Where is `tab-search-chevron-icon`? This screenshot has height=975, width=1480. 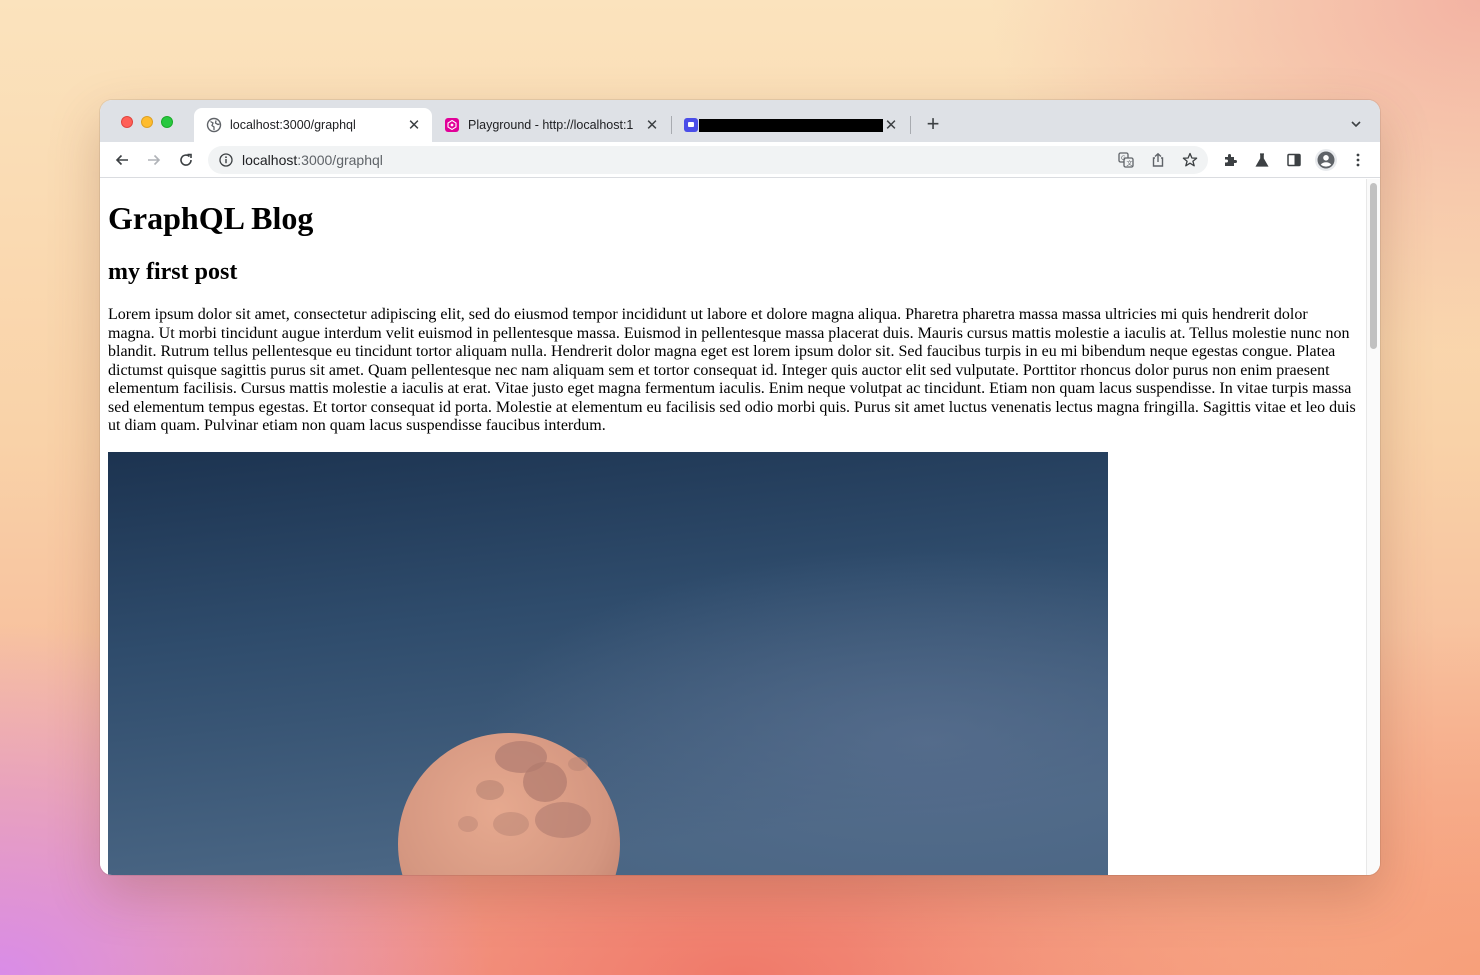
tab-search-chevron-icon is located at coordinates (1356, 124).